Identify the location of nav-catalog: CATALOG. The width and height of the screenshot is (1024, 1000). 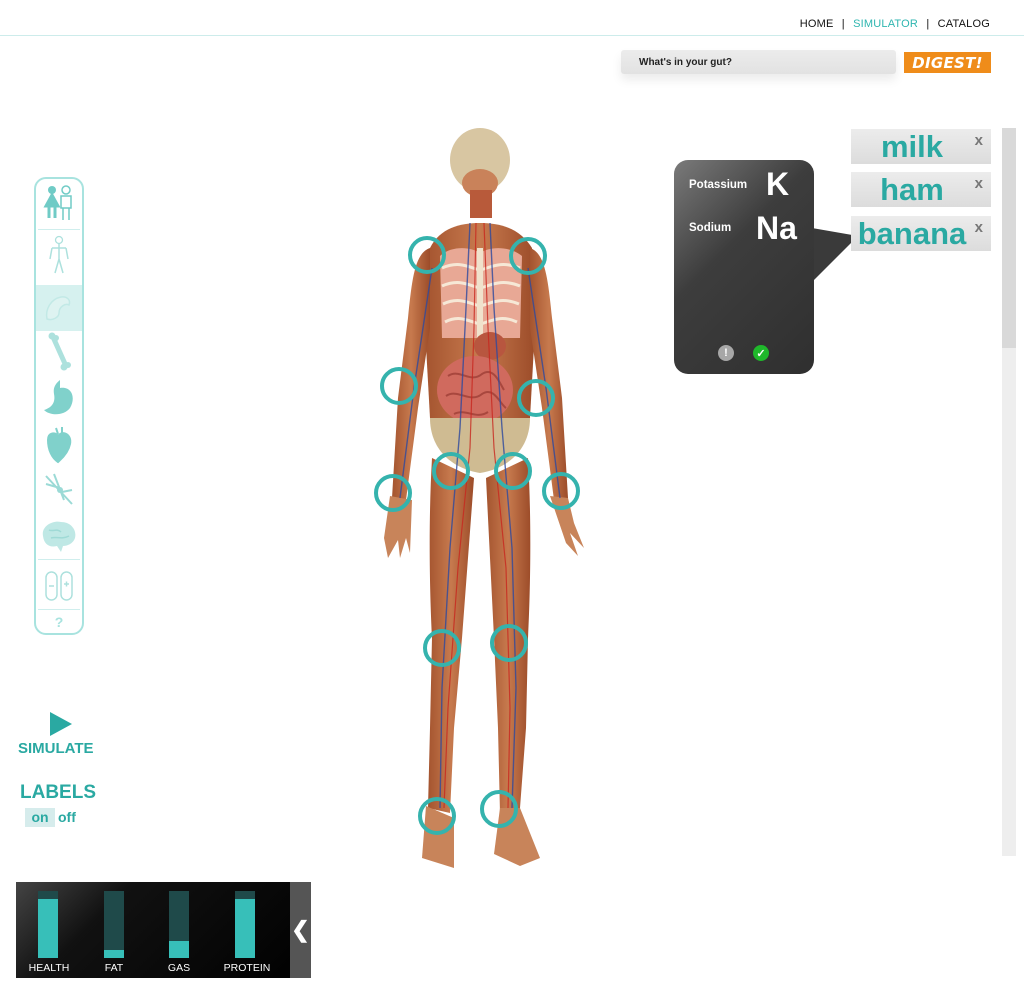
(964, 24).